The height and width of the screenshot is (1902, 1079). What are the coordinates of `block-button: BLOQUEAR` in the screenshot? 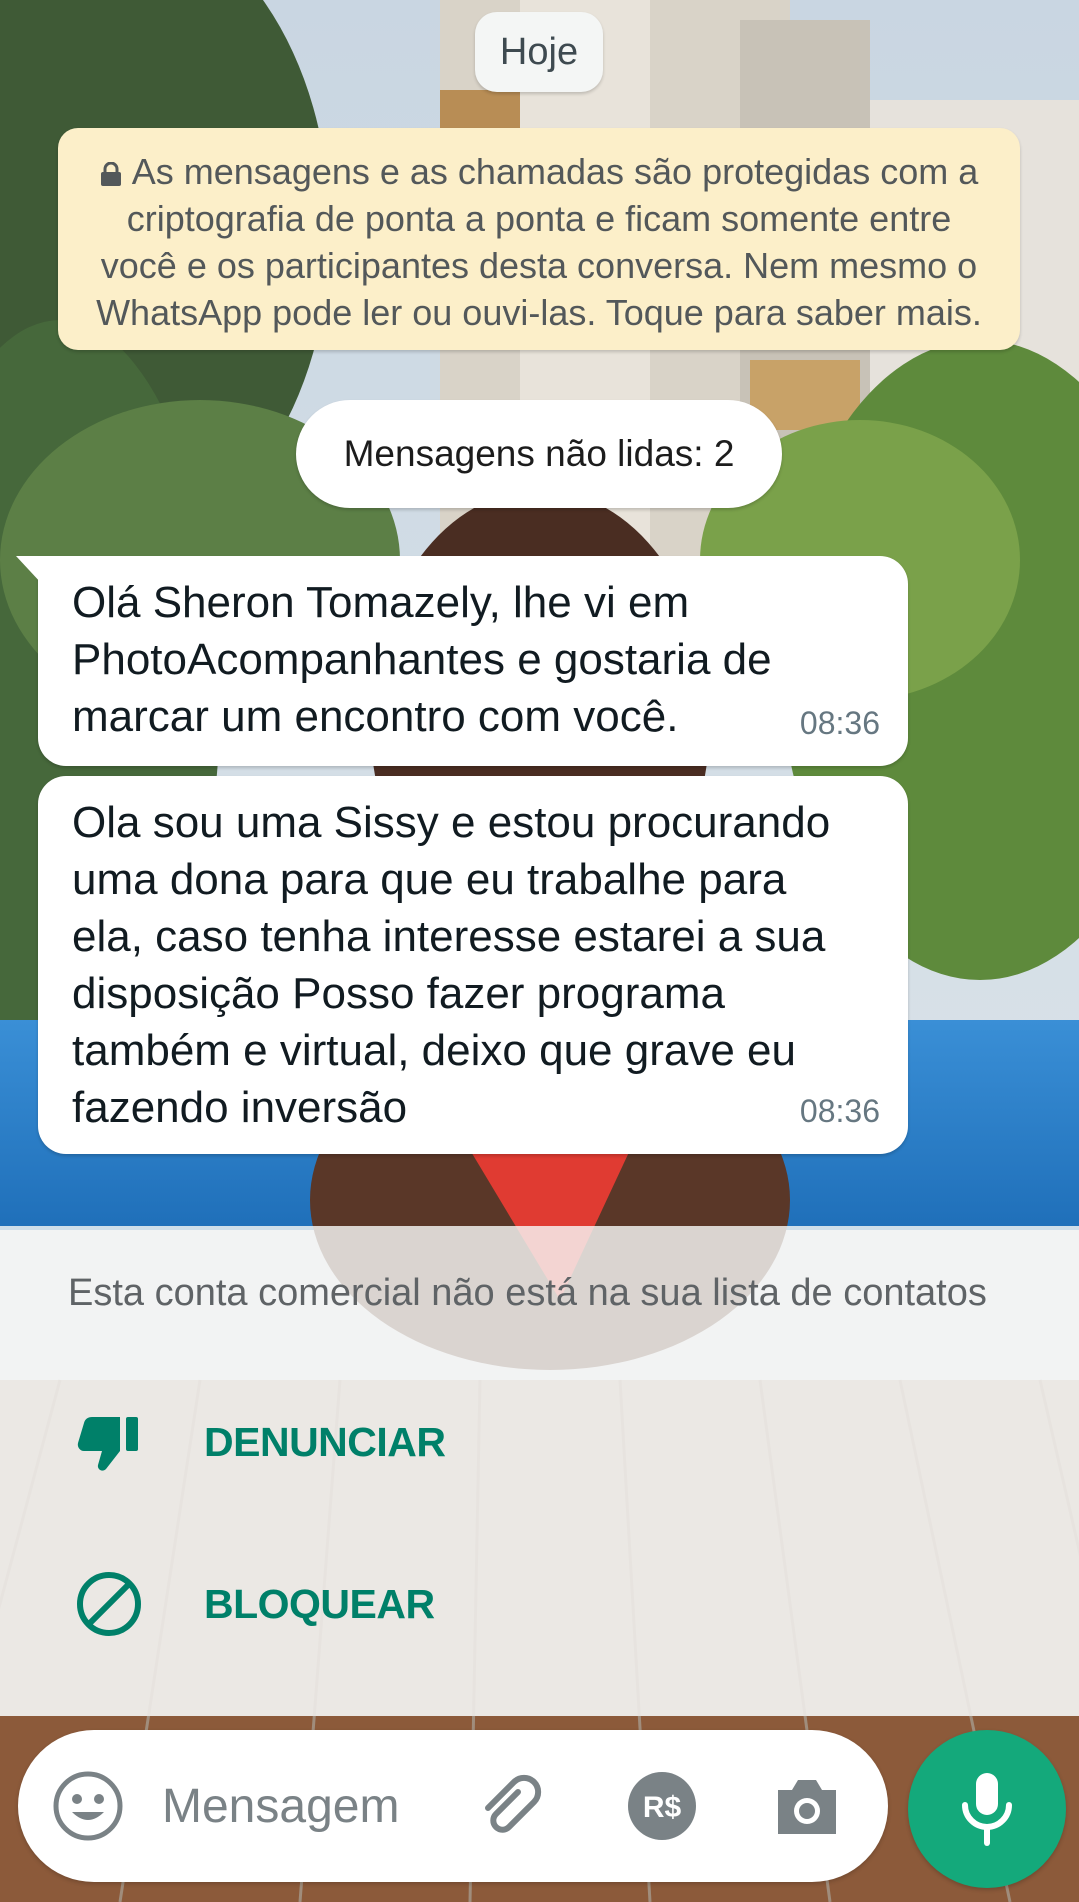 It's located at (539, 1604).